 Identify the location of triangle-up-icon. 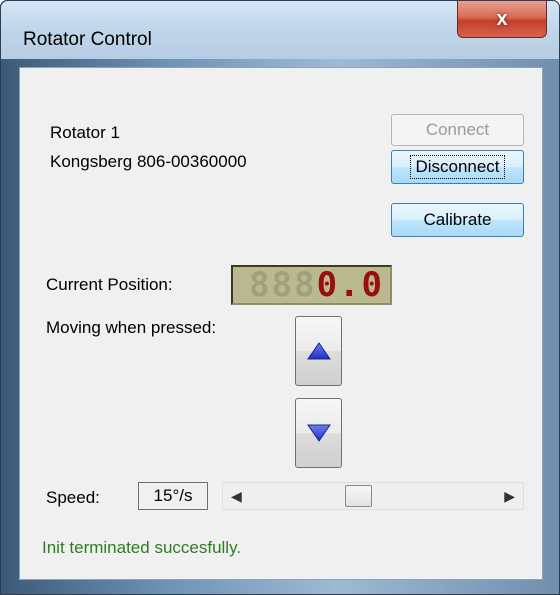
(318, 351).